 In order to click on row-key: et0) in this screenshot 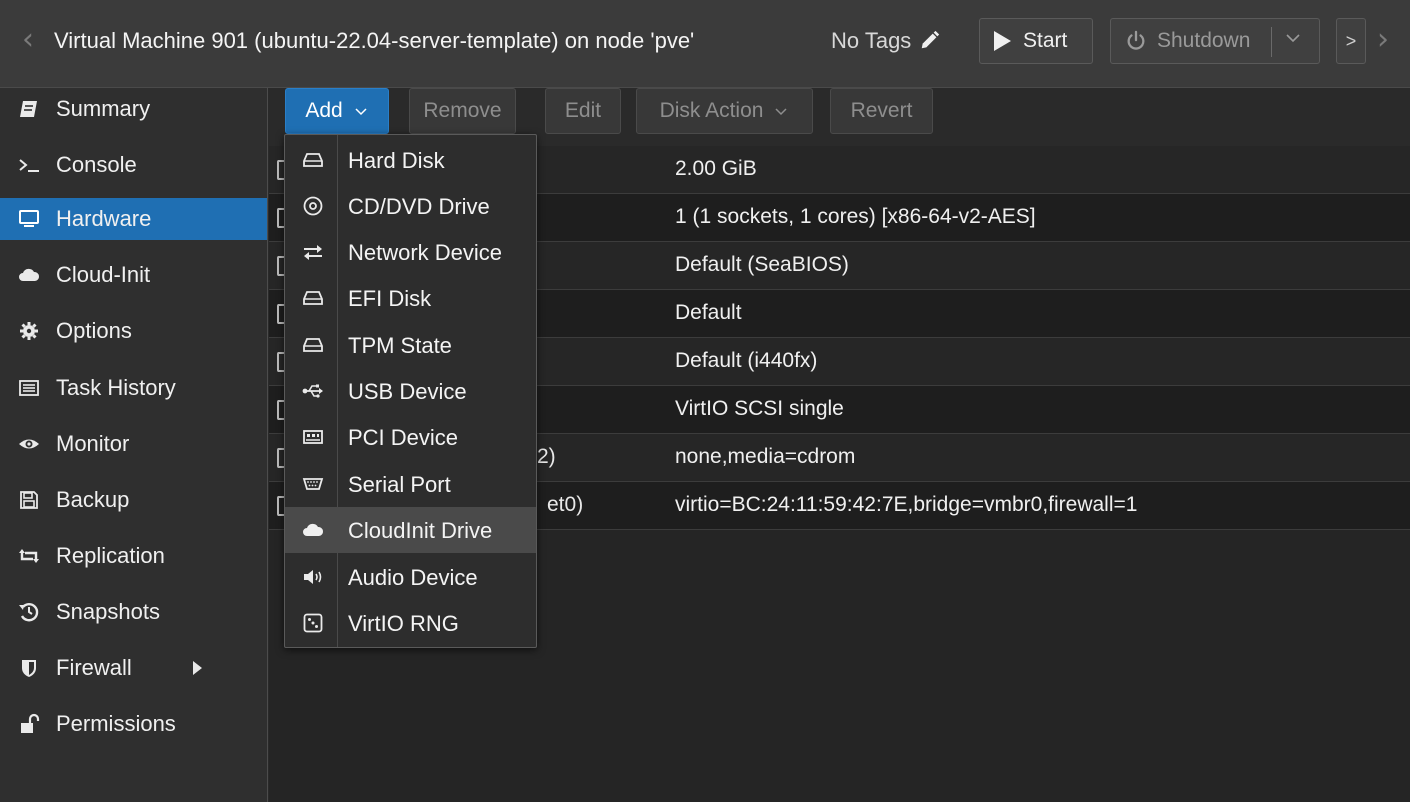, I will do `click(565, 504)`.